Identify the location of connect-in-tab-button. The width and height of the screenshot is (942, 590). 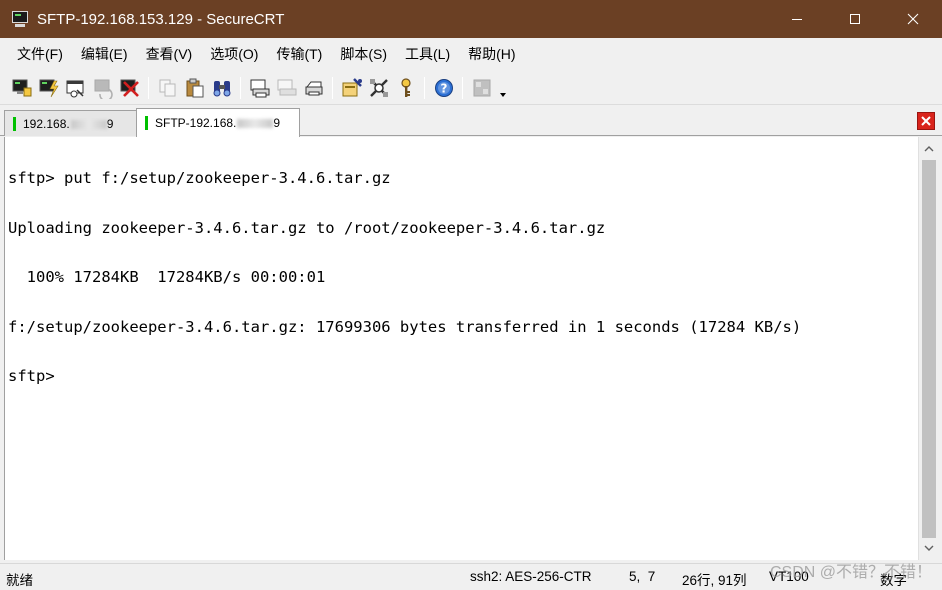
(76, 88).